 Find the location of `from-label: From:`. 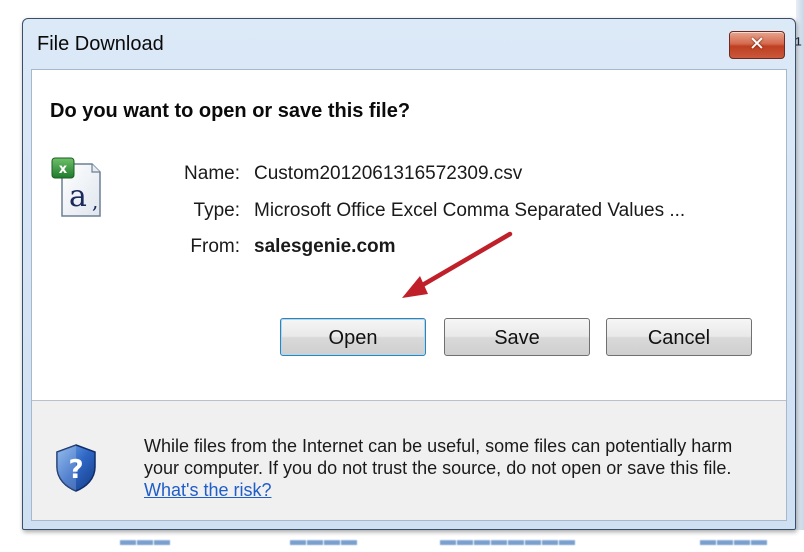

from-label: From: is located at coordinates (215, 246).